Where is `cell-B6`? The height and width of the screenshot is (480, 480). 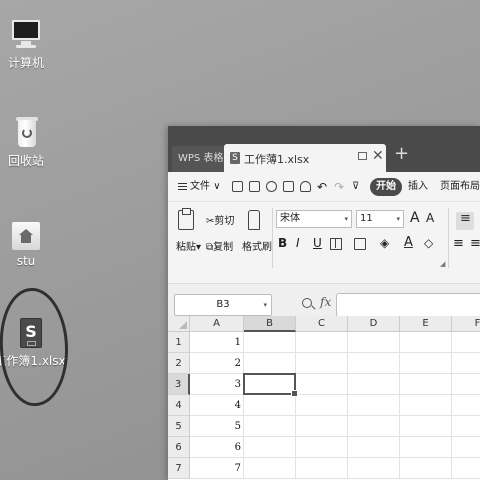 cell-B6 is located at coordinates (270, 447).